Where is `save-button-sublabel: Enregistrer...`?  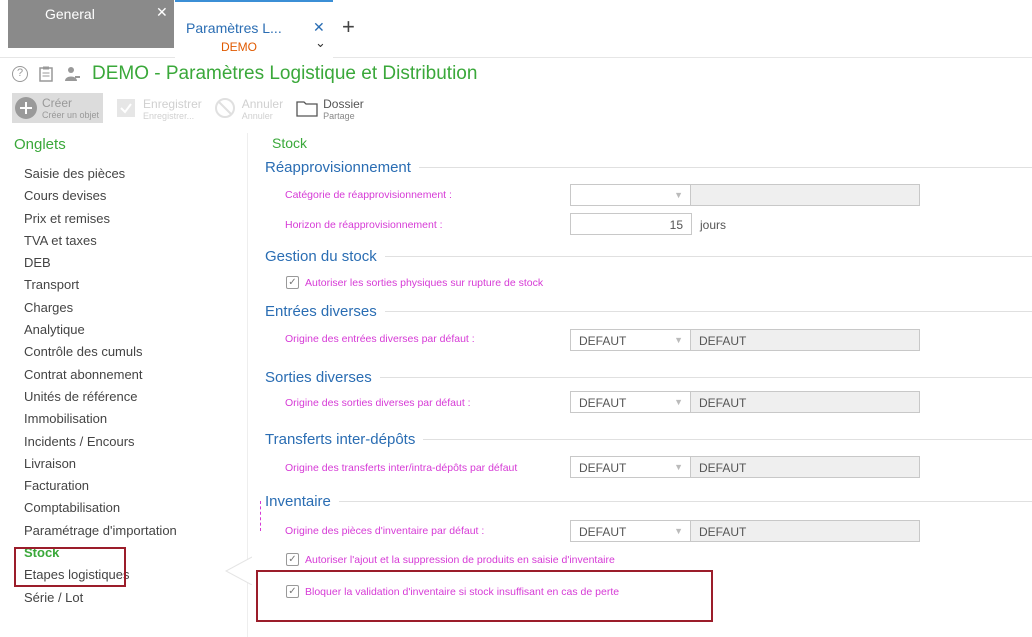 save-button-sublabel: Enregistrer... is located at coordinates (169, 115).